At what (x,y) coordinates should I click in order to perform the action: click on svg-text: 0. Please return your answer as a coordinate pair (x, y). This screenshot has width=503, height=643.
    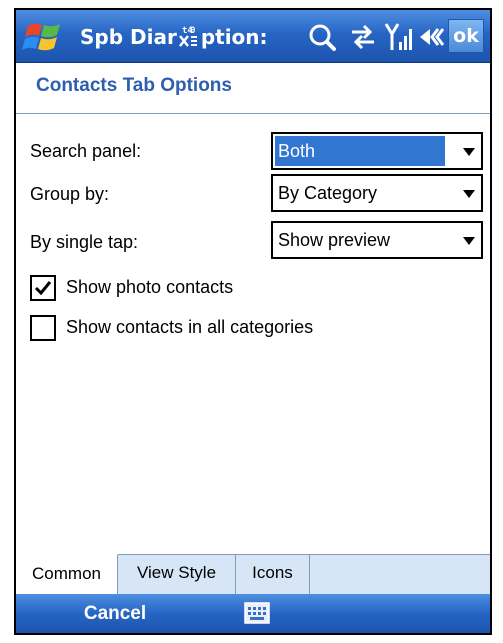
    Looking at the image, I should click on (192, 31).